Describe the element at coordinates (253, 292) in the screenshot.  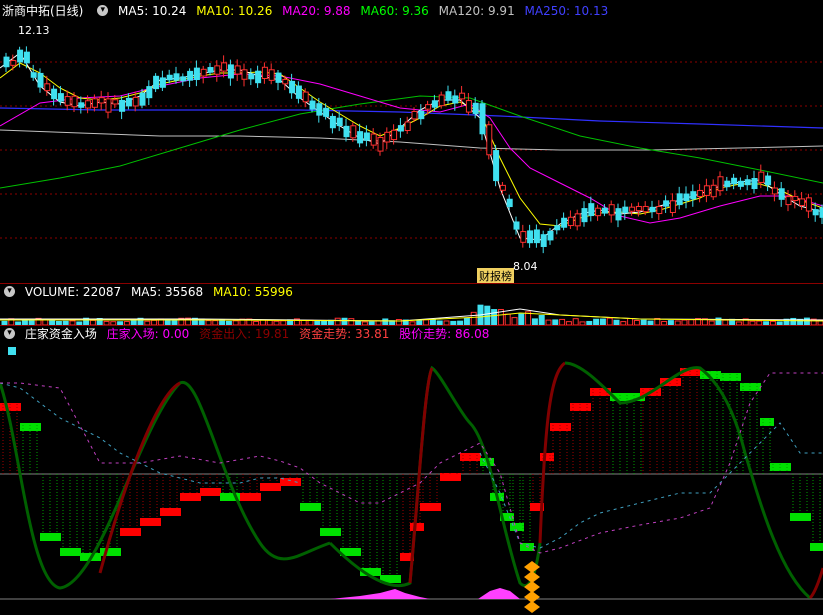
I see `volume-ma10-label: MA10: 55996` at that location.